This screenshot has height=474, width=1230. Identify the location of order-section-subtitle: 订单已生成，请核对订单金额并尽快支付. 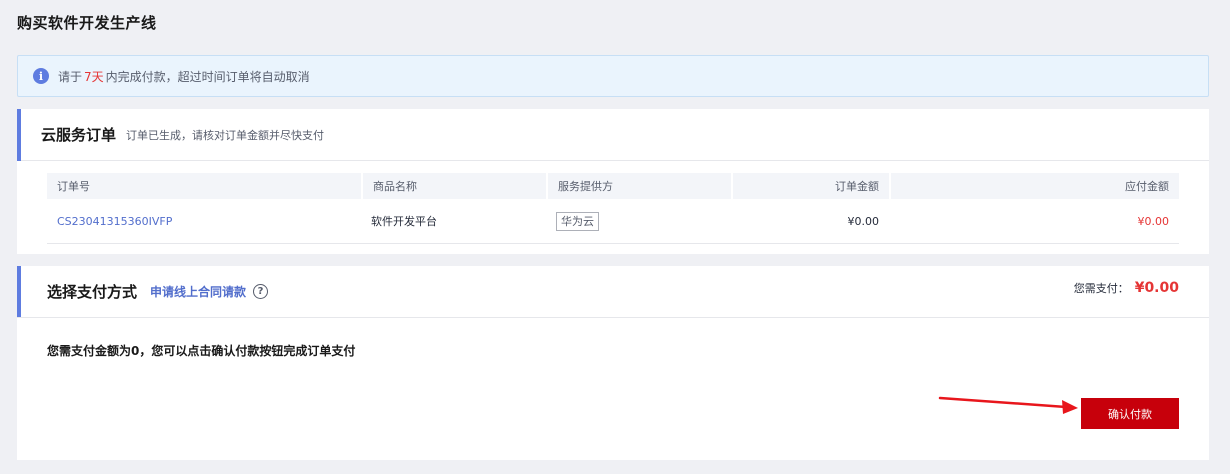
(225, 135).